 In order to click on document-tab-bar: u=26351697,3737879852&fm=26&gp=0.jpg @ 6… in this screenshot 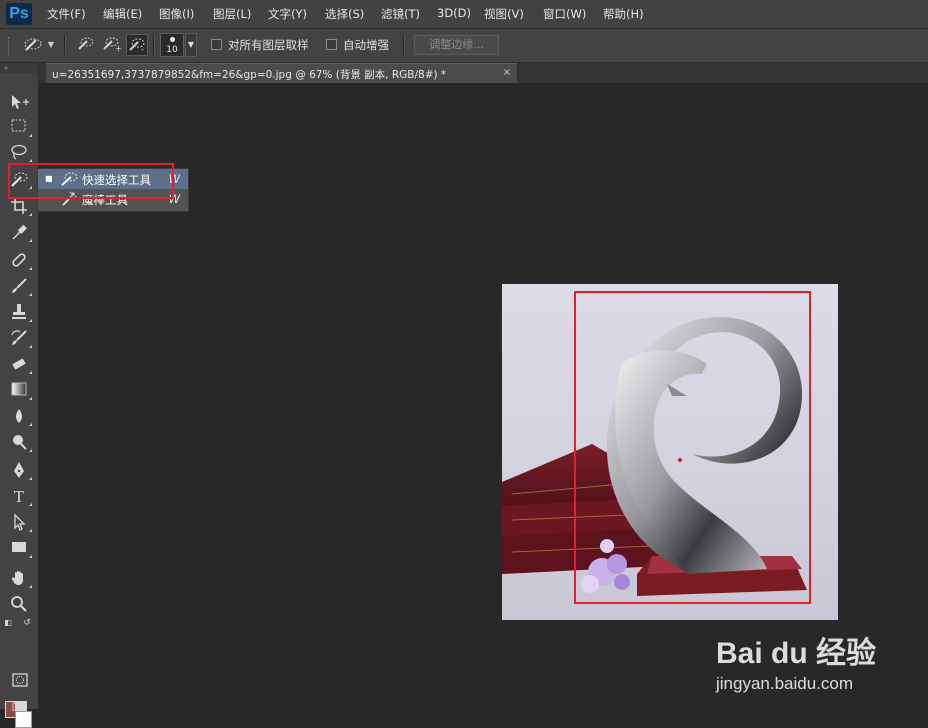, I will do `click(483, 73)`.